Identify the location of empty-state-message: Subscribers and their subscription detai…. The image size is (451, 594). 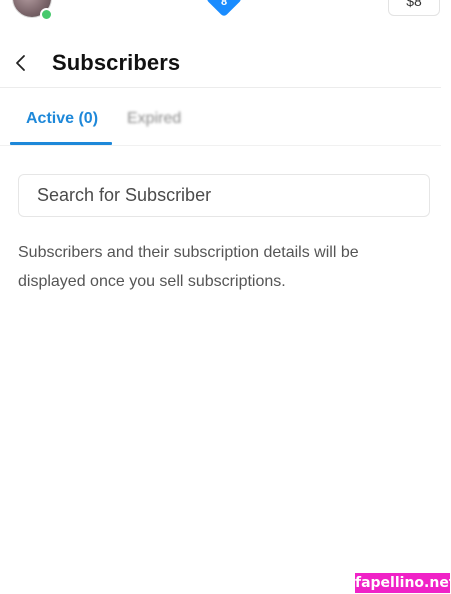
(188, 267).